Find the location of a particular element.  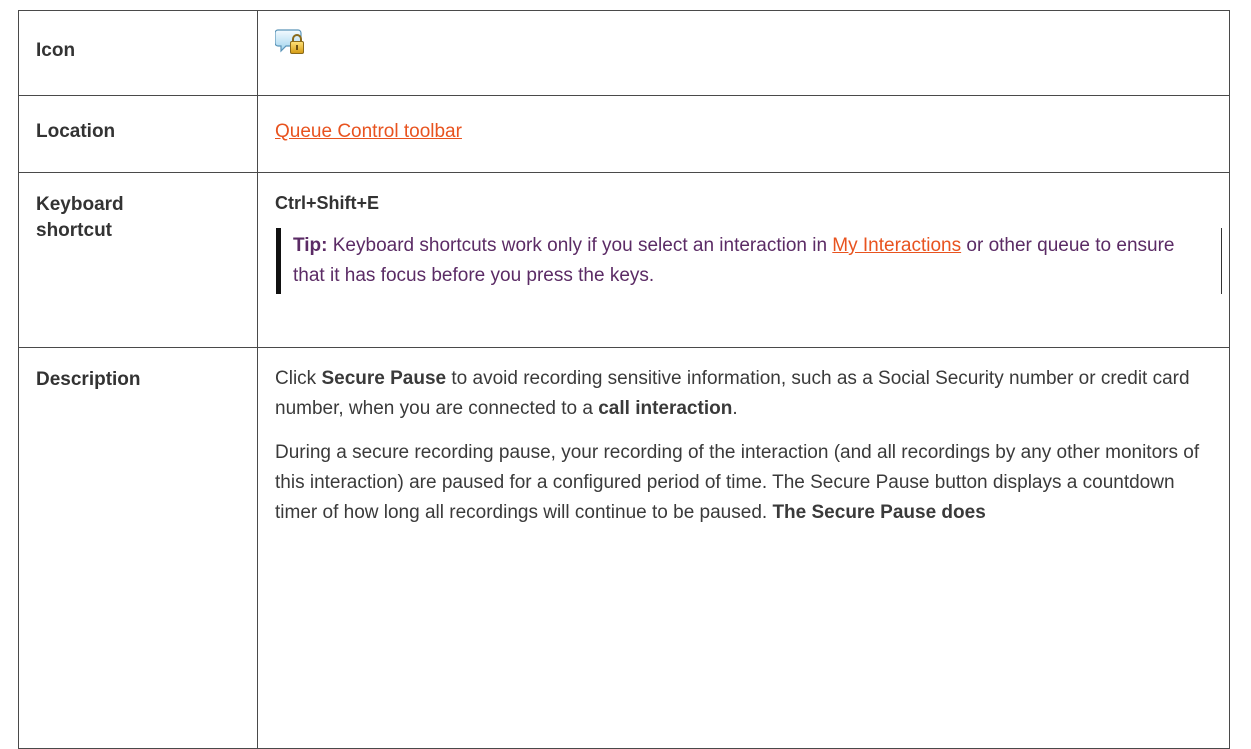

label-cell: Location is located at coordinates (138, 134).